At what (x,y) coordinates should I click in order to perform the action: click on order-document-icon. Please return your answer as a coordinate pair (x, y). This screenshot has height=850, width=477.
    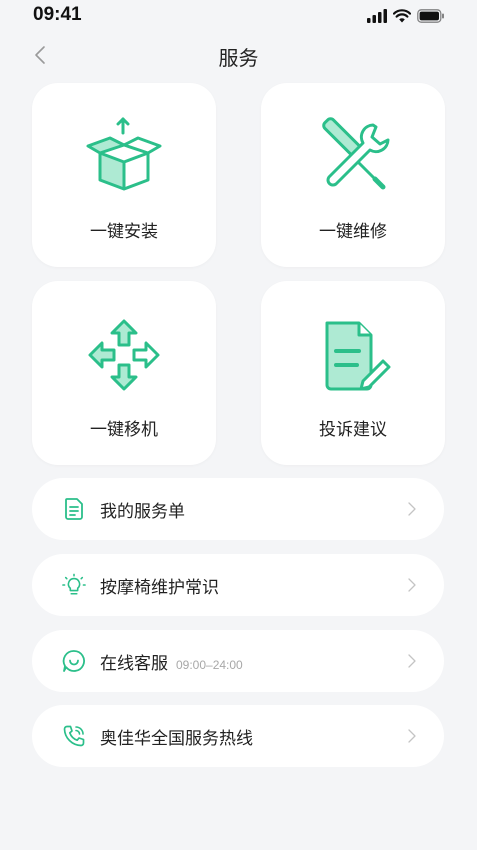
    Looking at the image, I should click on (74, 509).